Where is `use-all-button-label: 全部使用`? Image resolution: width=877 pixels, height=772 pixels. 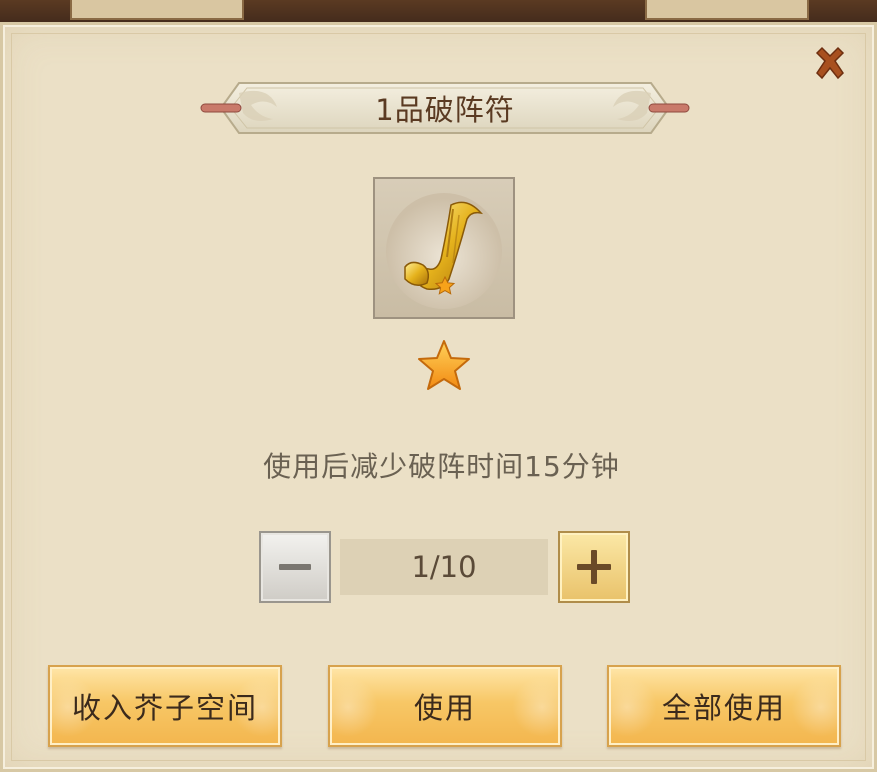 use-all-button-label: 全部使用 is located at coordinates (723, 708).